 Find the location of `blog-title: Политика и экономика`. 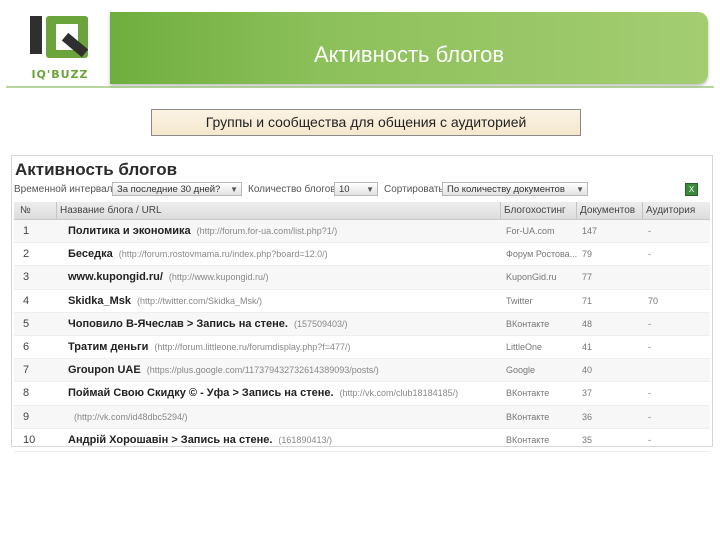

blog-title: Политика и экономика is located at coordinates (129, 231).